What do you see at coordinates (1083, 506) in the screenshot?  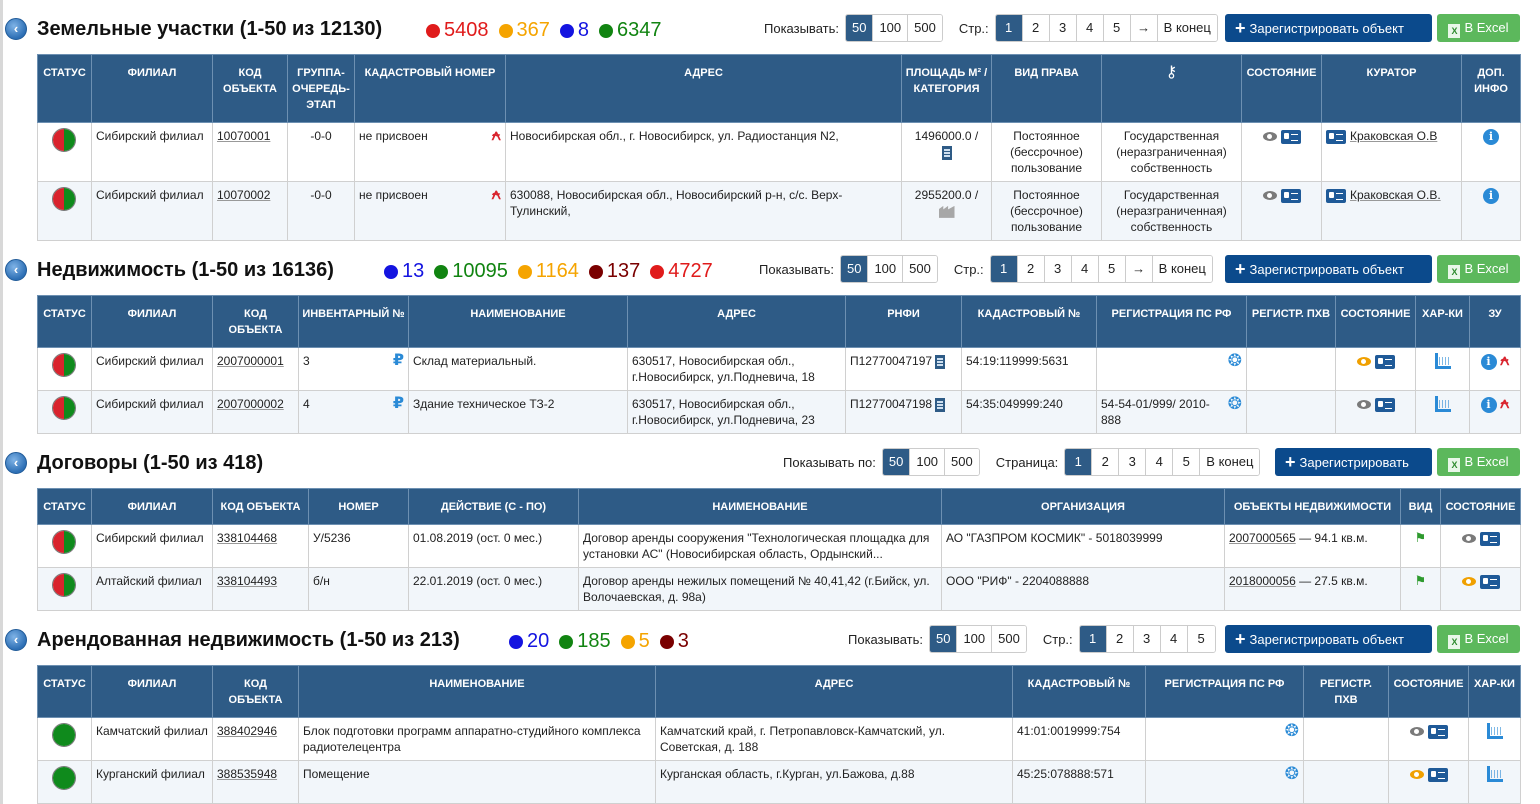 I see `col-organization: ОРГАНИЗАЦИЯ` at bounding box center [1083, 506].